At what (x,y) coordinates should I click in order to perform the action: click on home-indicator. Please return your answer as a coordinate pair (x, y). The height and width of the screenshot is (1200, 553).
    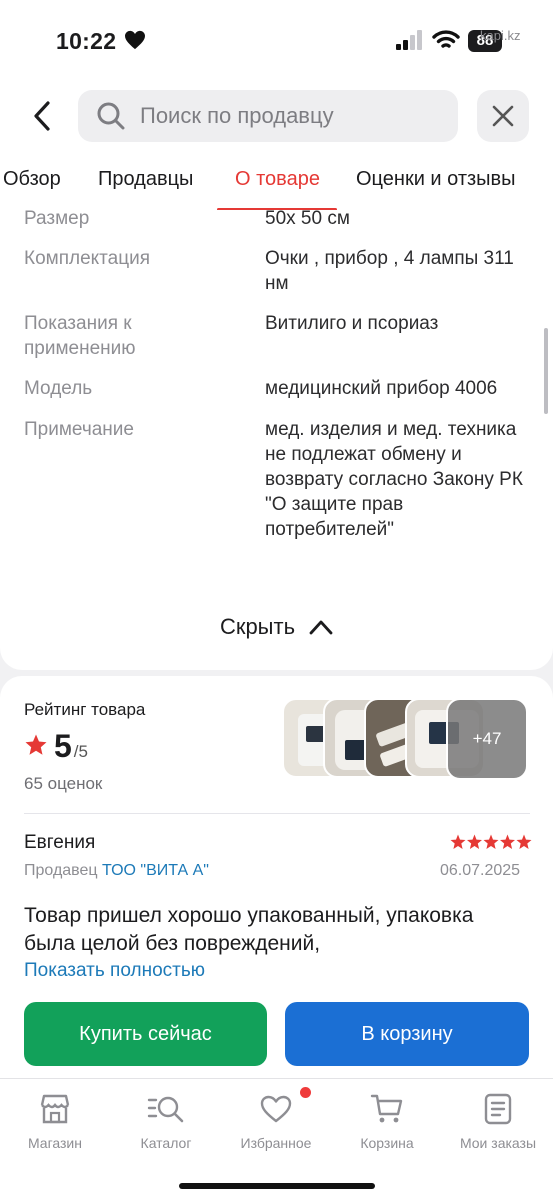
    Looking at the image, I should click on (277, 1186).